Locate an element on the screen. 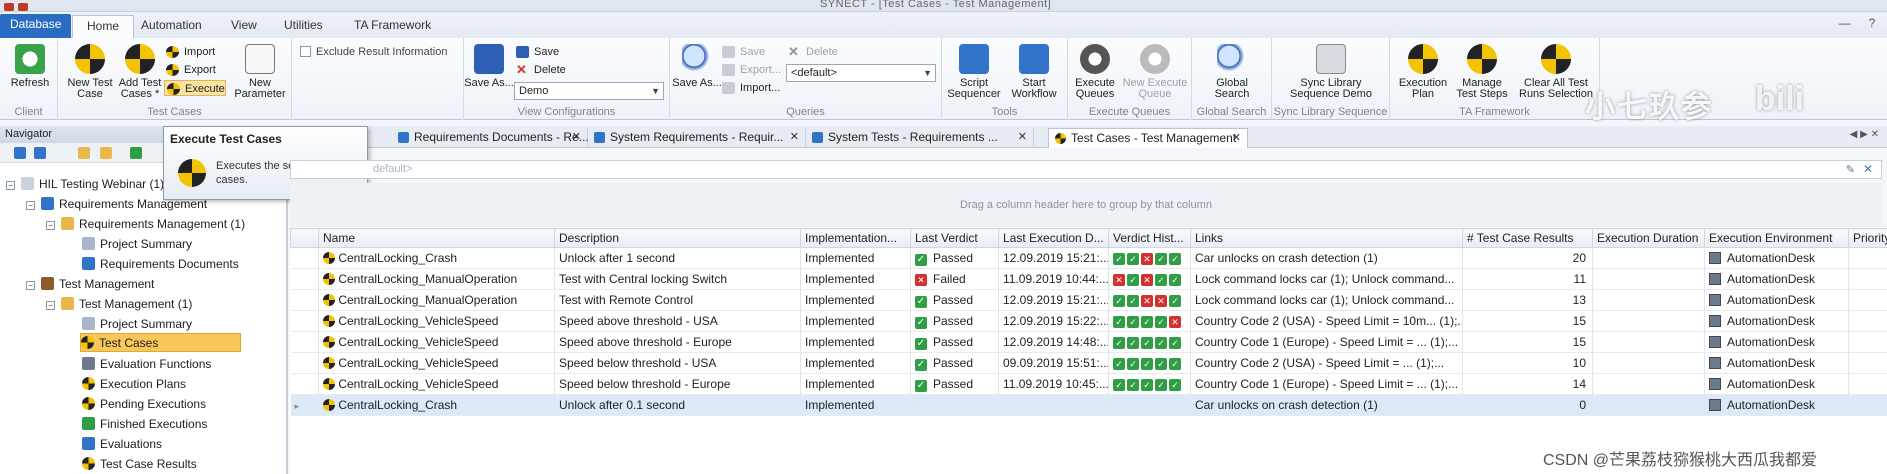  tab-requirements-documents: Requirements Documents - Re... ✕ is located at coordinates (490, 138).